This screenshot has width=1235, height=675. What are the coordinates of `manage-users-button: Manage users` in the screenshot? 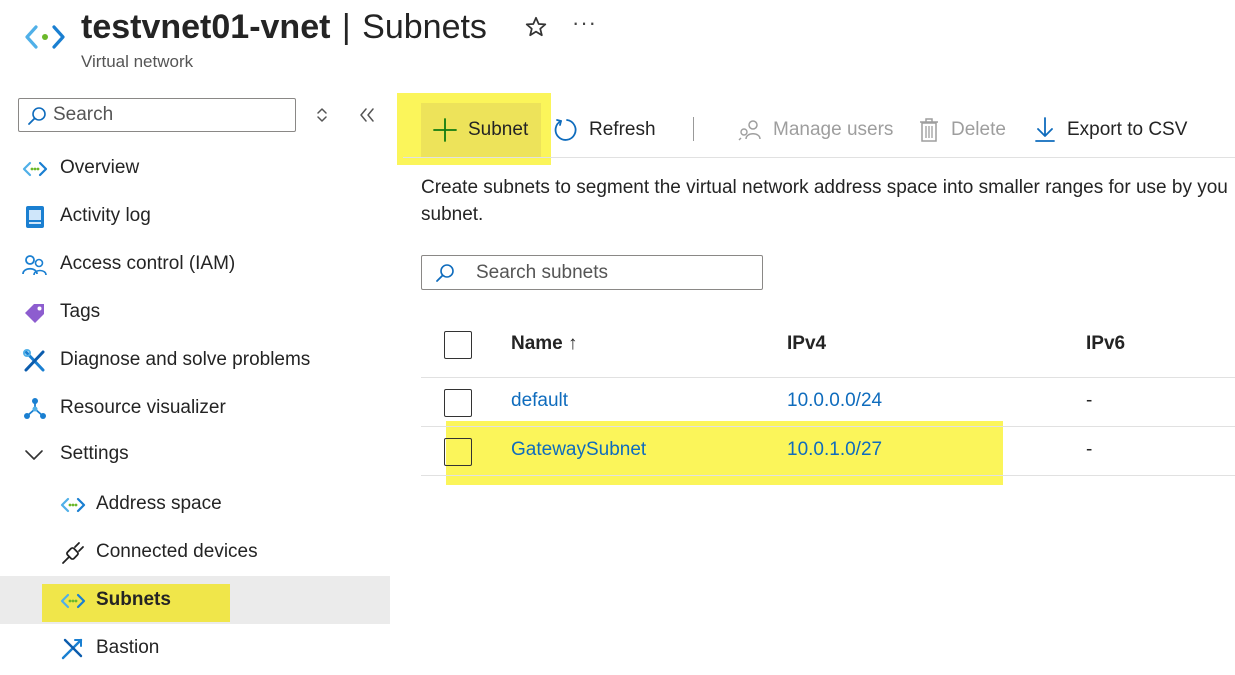 It's located at (815, 130).